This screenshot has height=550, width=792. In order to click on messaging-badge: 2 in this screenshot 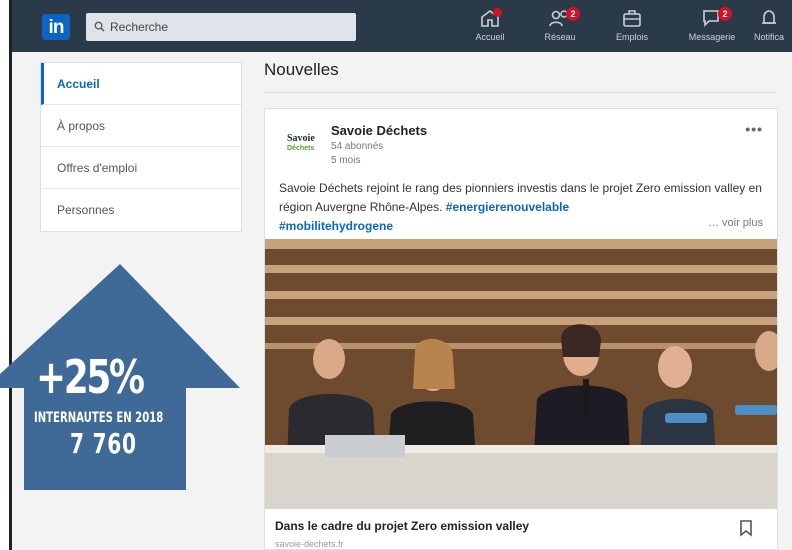, I will do `click(725, 14)`.